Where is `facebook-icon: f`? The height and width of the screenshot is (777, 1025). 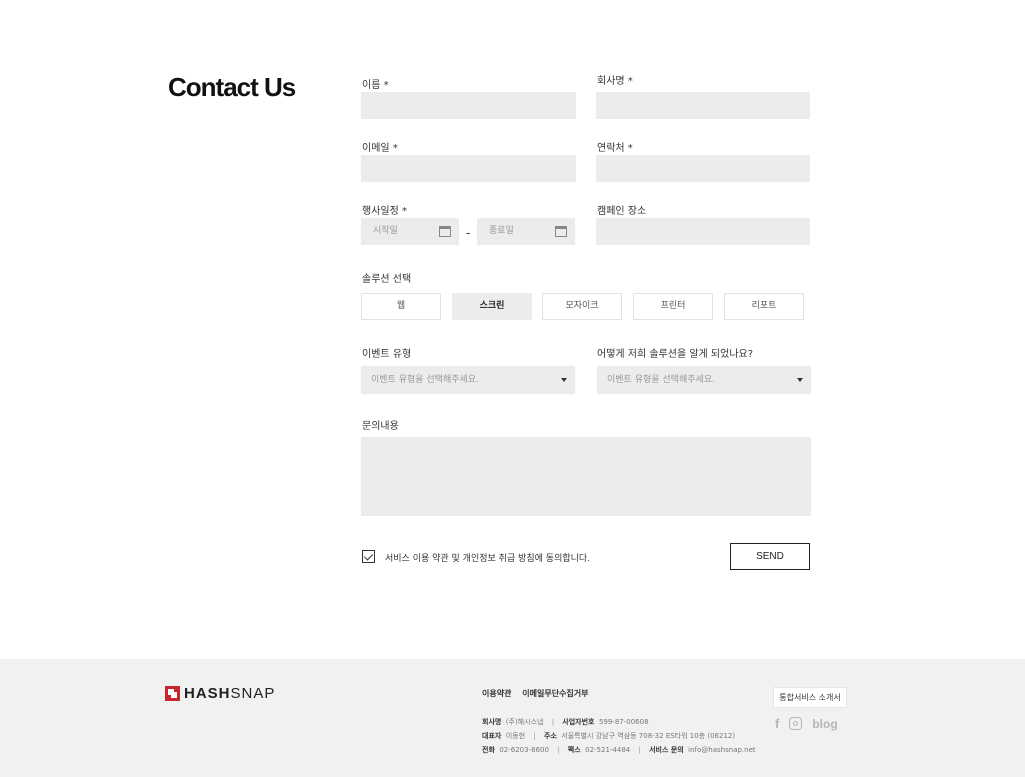
facebook-icon: f is located at coordinates (777, 723).